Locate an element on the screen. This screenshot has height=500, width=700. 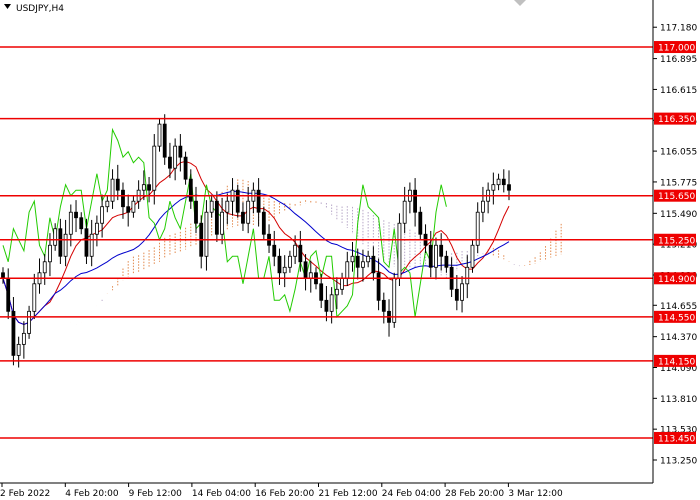
time-tick-label: 21 Feb 12:00 is located at coordinates (348, 494).